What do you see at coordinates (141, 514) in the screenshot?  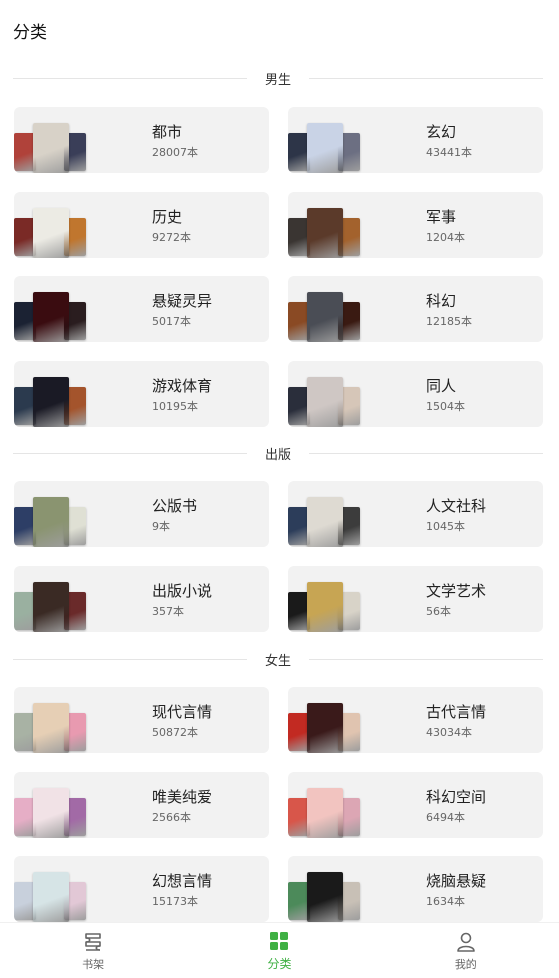 I see `category-card: 公版书 9本` at bounding box center [141, 514].